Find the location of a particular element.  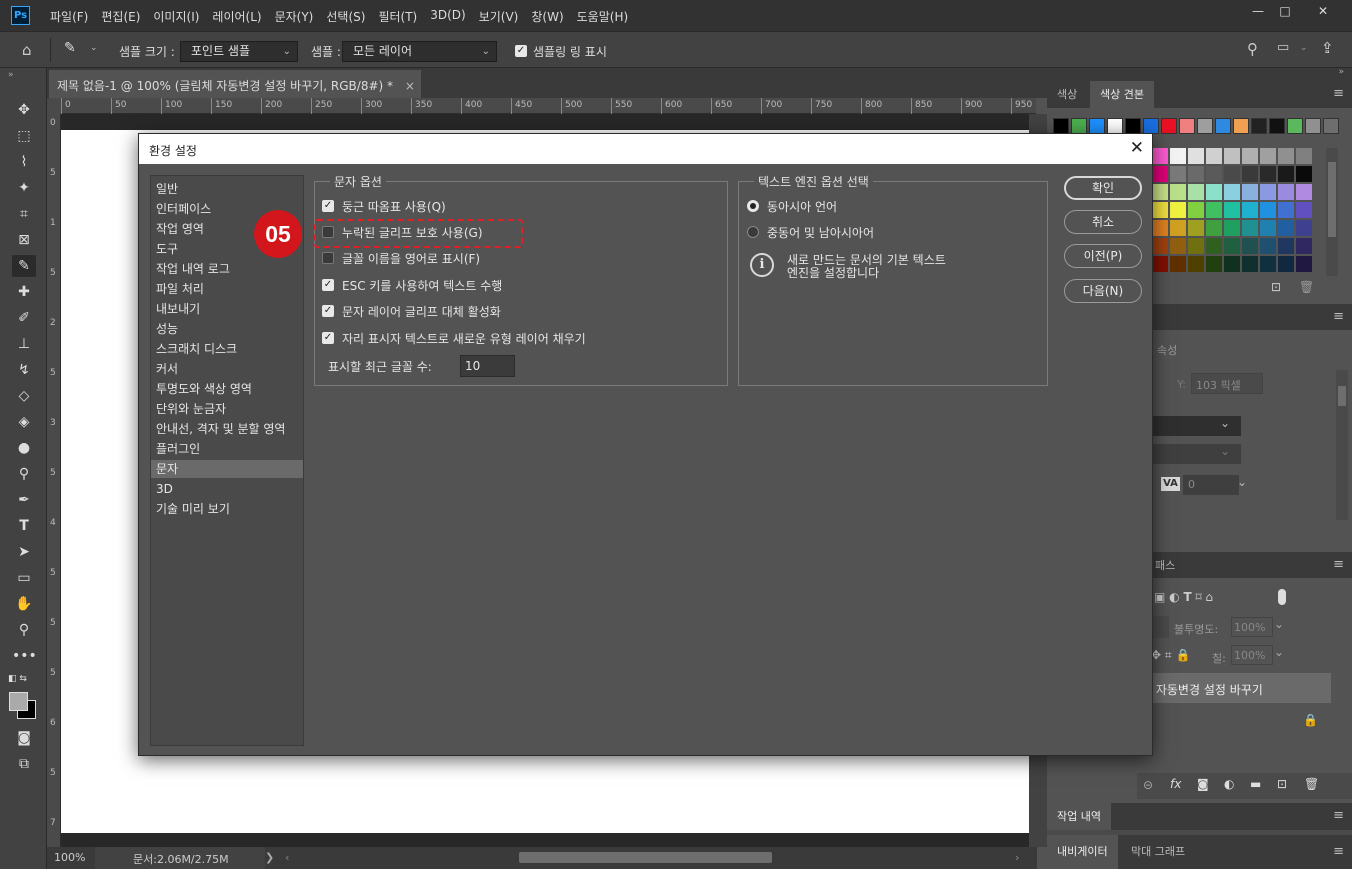

status-menu-arrow: ❯ is located at coordinates (269, 857).